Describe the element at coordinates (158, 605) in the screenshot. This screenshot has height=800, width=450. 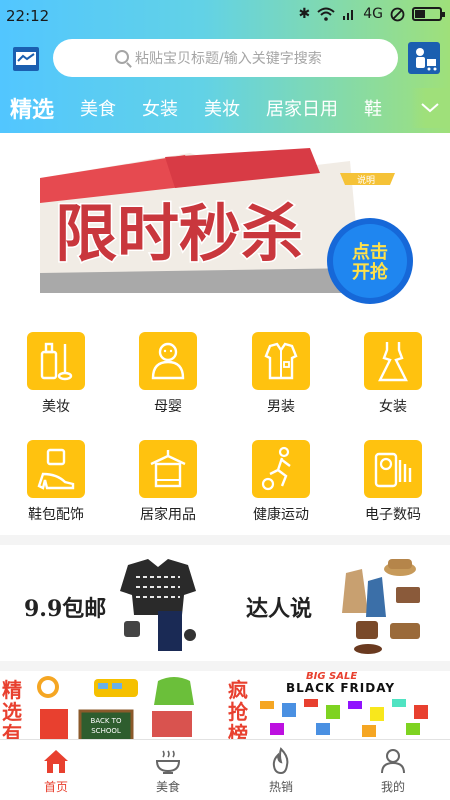
I see `clothing-image` at that location.